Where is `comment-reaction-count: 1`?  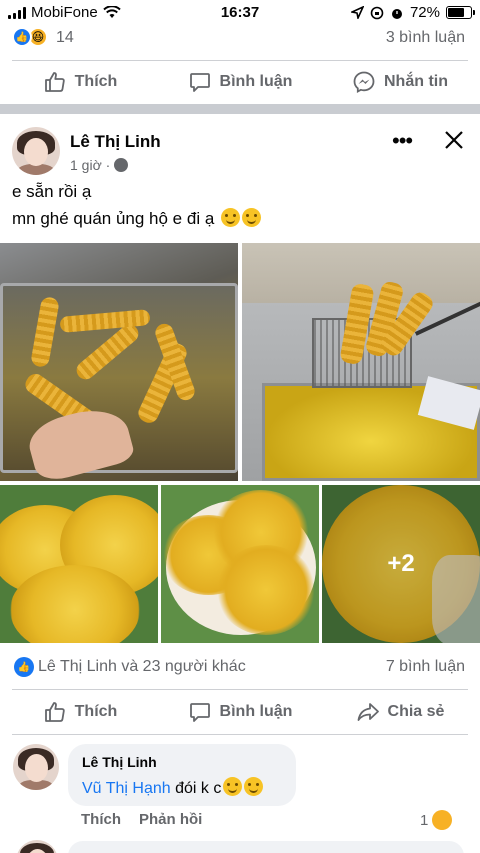
comment-reaction-count: 1 is located at coordinates (424, 820).